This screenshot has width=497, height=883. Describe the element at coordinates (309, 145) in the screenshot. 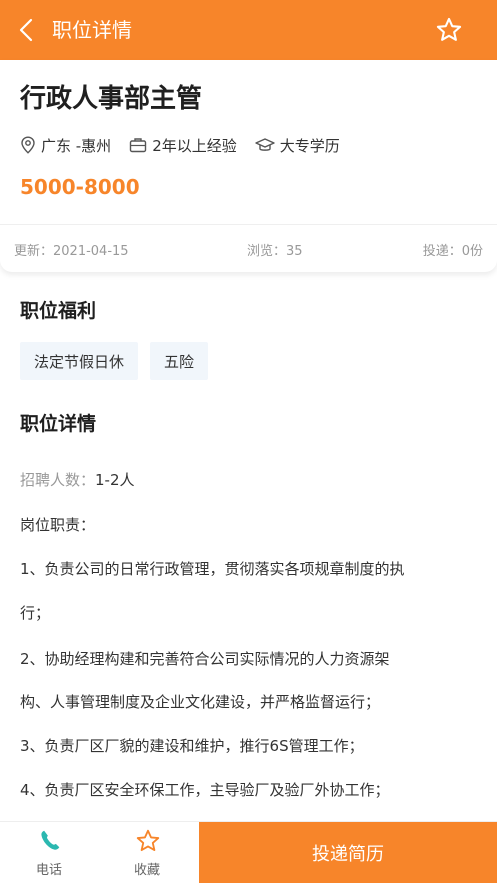

I see `education-text: 大专学历` at that location.